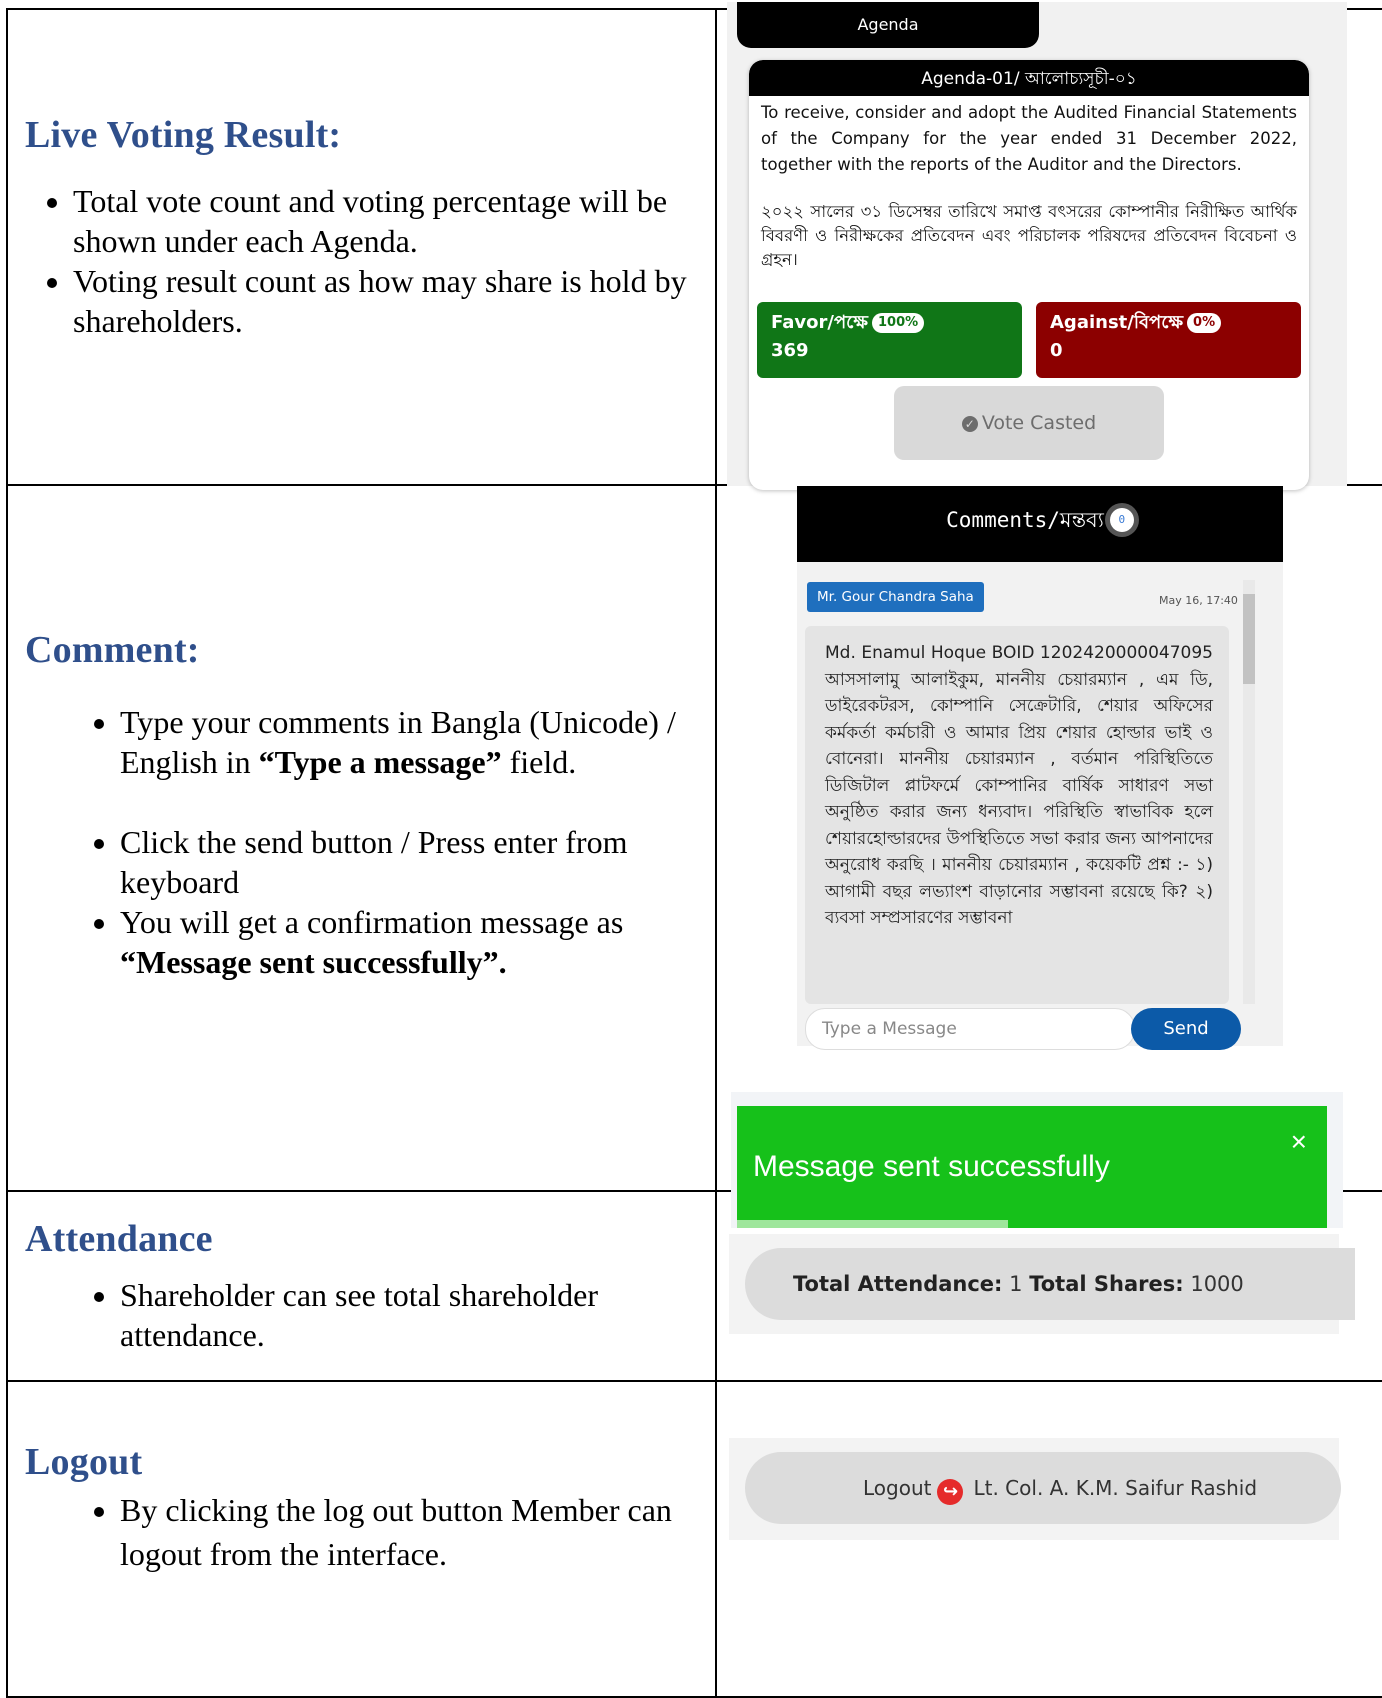 The image size is (1382, 1698). What do you see at coordinates (1056, 350) in the screenshot?
I see `against-count: 0` at bounding box center [1056, 350].